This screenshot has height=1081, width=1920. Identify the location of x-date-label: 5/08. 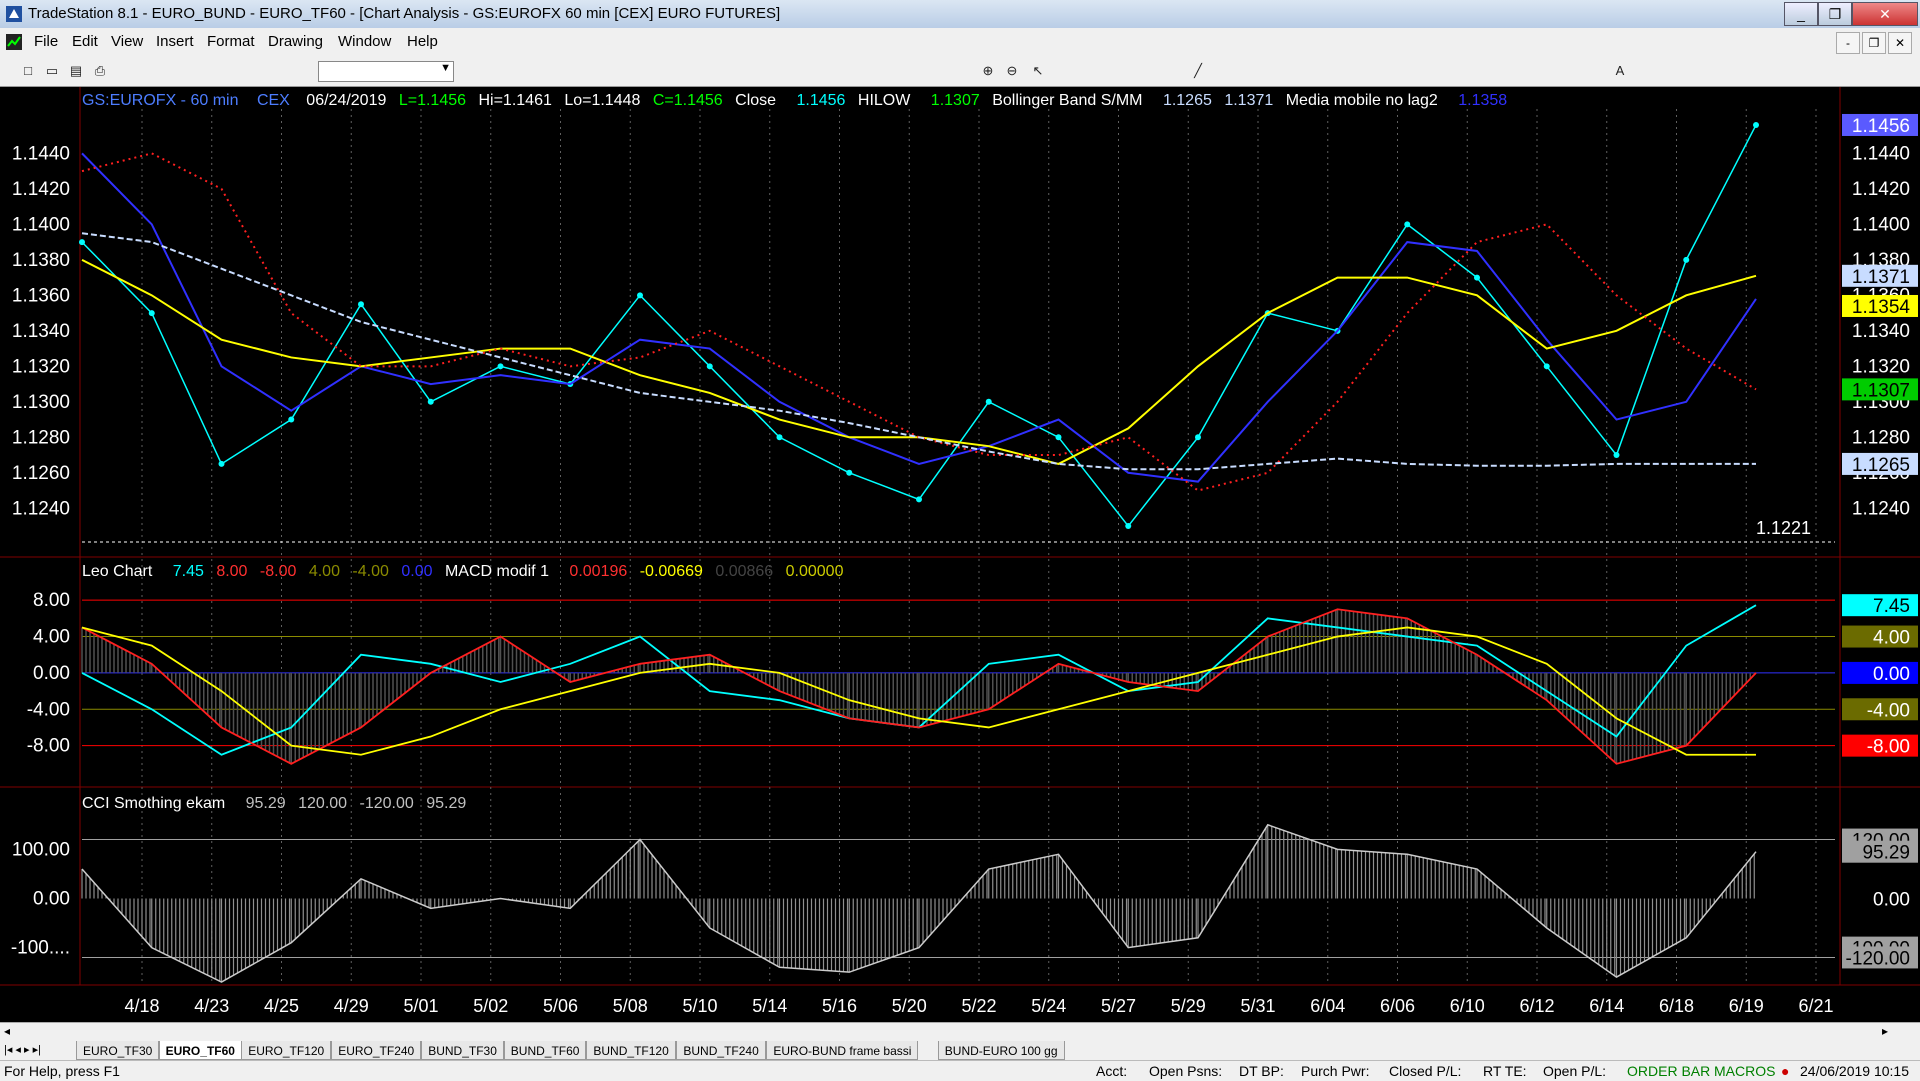
(630, 1006).